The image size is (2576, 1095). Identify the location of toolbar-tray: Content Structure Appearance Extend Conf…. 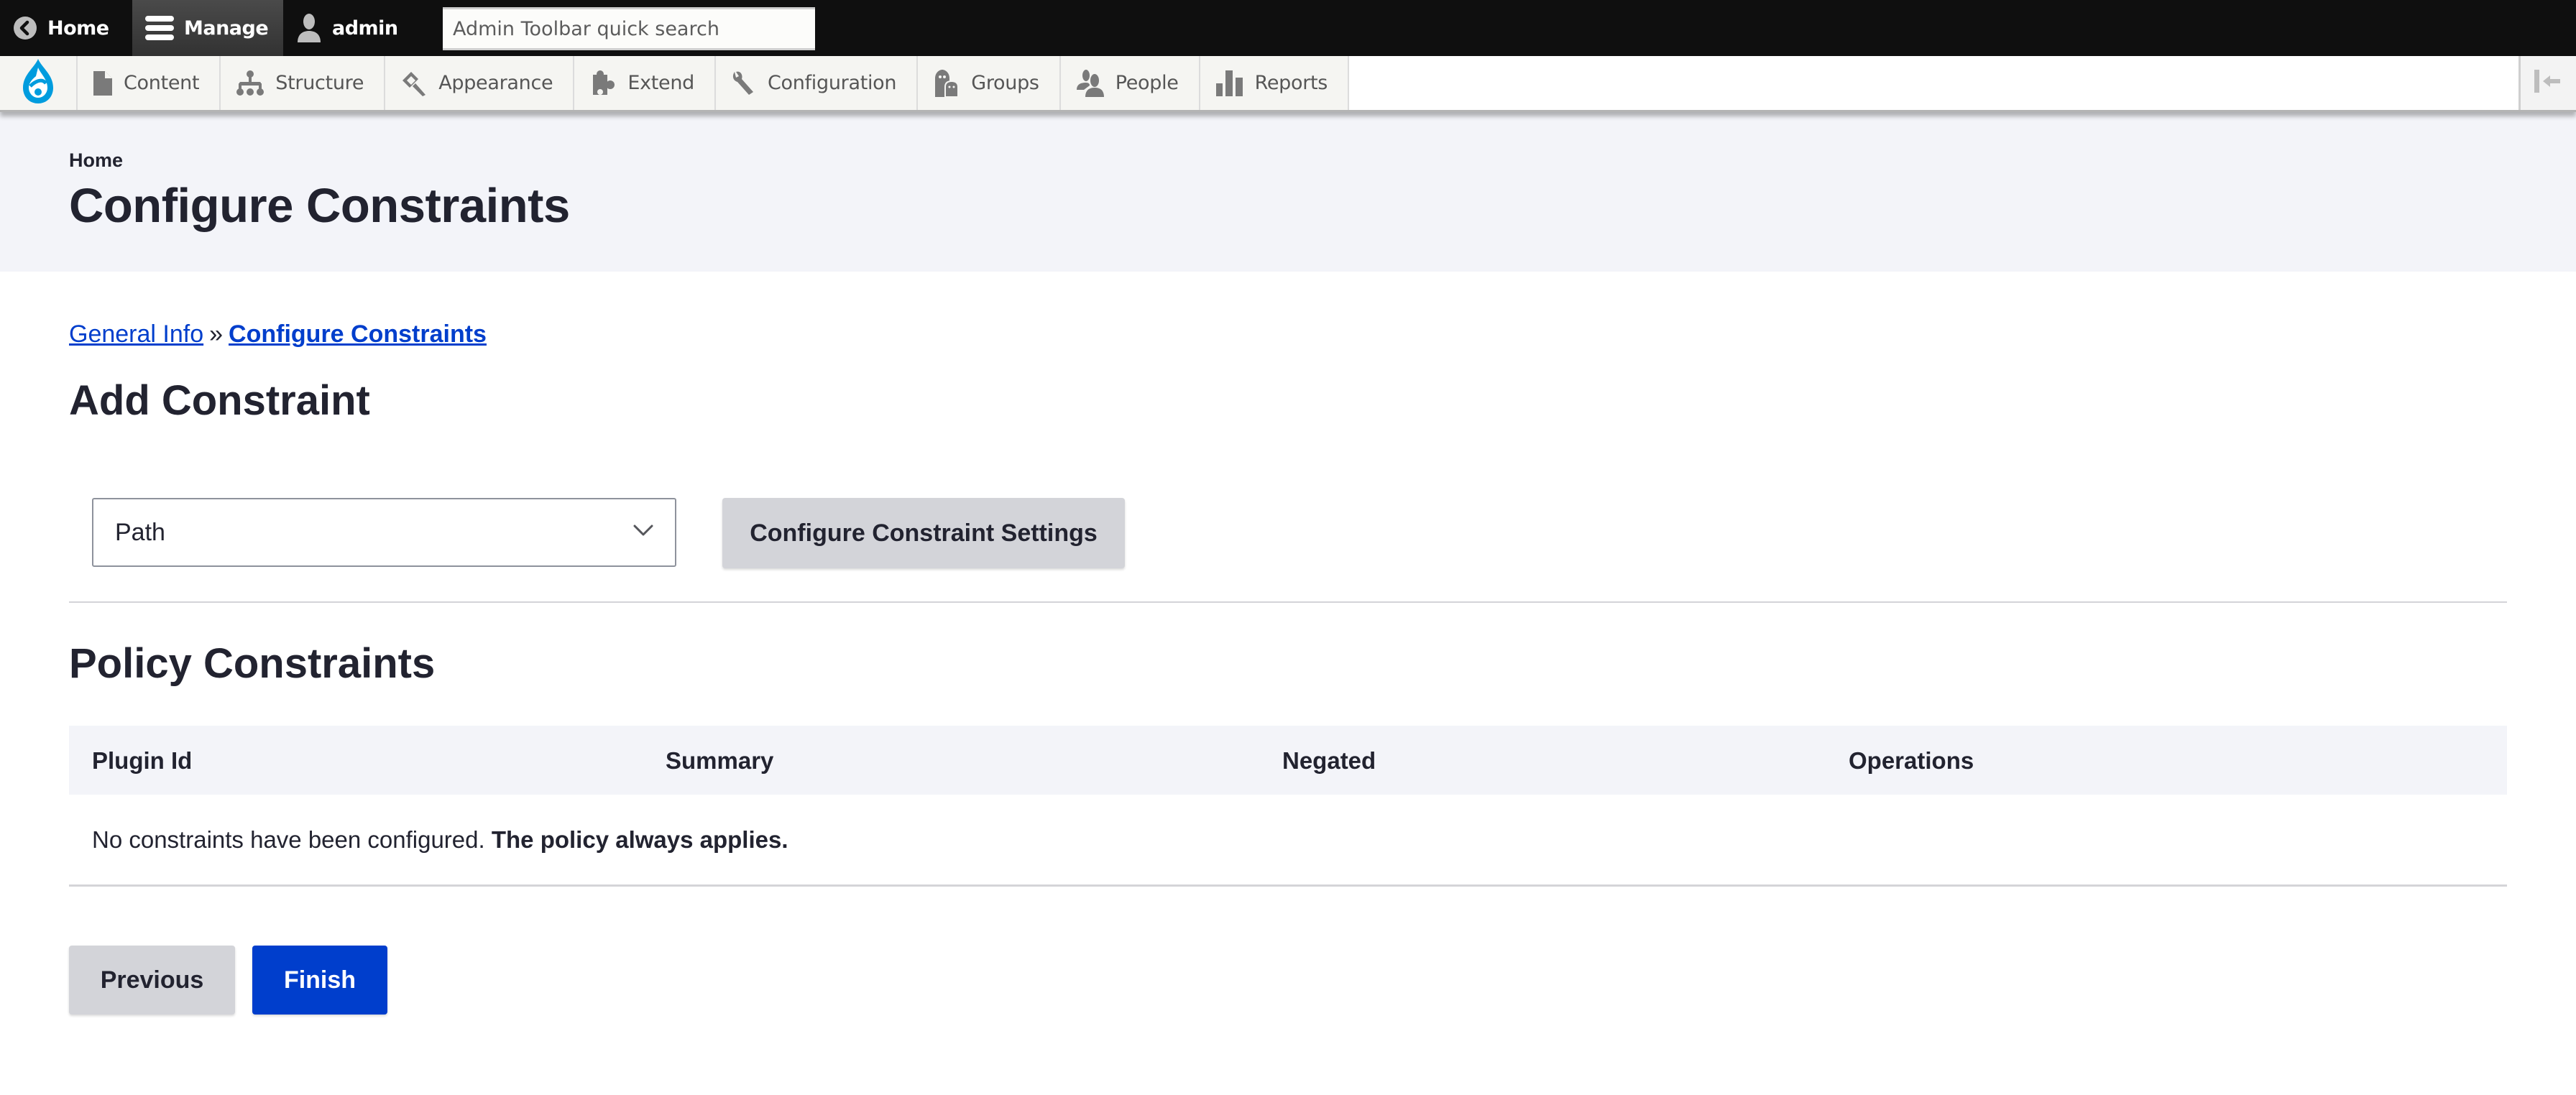
(1288, 84).